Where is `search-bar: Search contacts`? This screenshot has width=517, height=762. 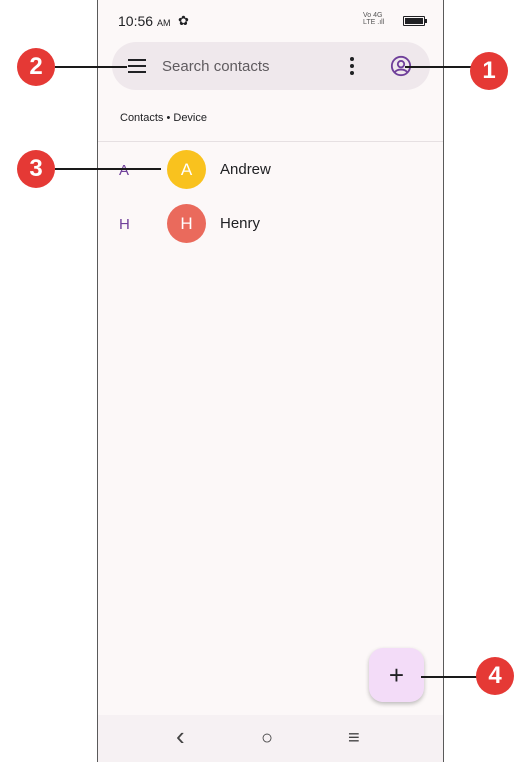 search-bar: Search contacts is located at coordinates (271, 66).